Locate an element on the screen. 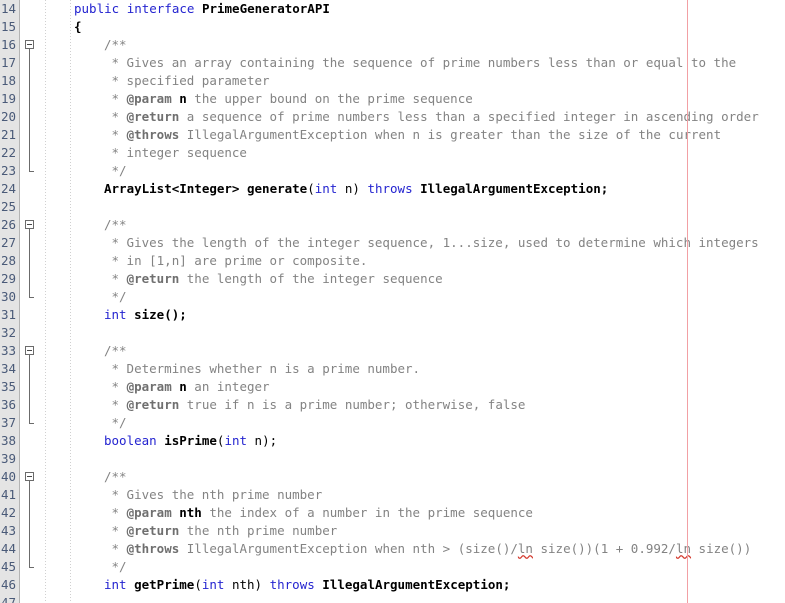  token: * specified parameter is located at coordinates (190, 80).